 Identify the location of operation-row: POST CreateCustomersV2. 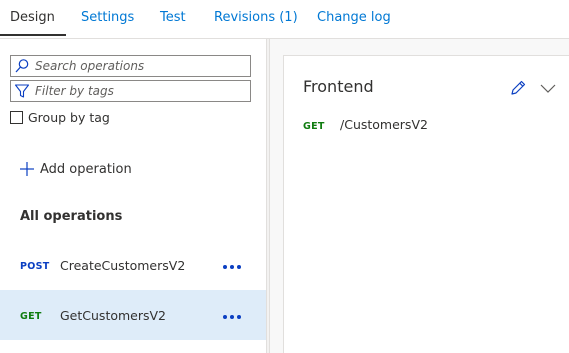
(133, 265).